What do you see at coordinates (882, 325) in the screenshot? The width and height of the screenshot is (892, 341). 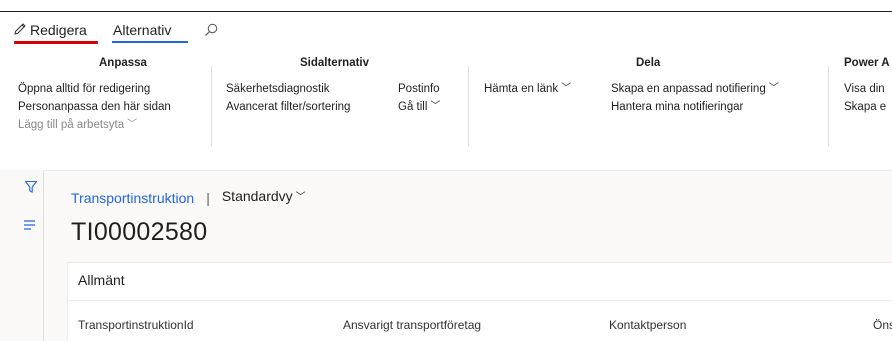 I see `field-label-onskat: Öns` at bounding box center [882, 325].